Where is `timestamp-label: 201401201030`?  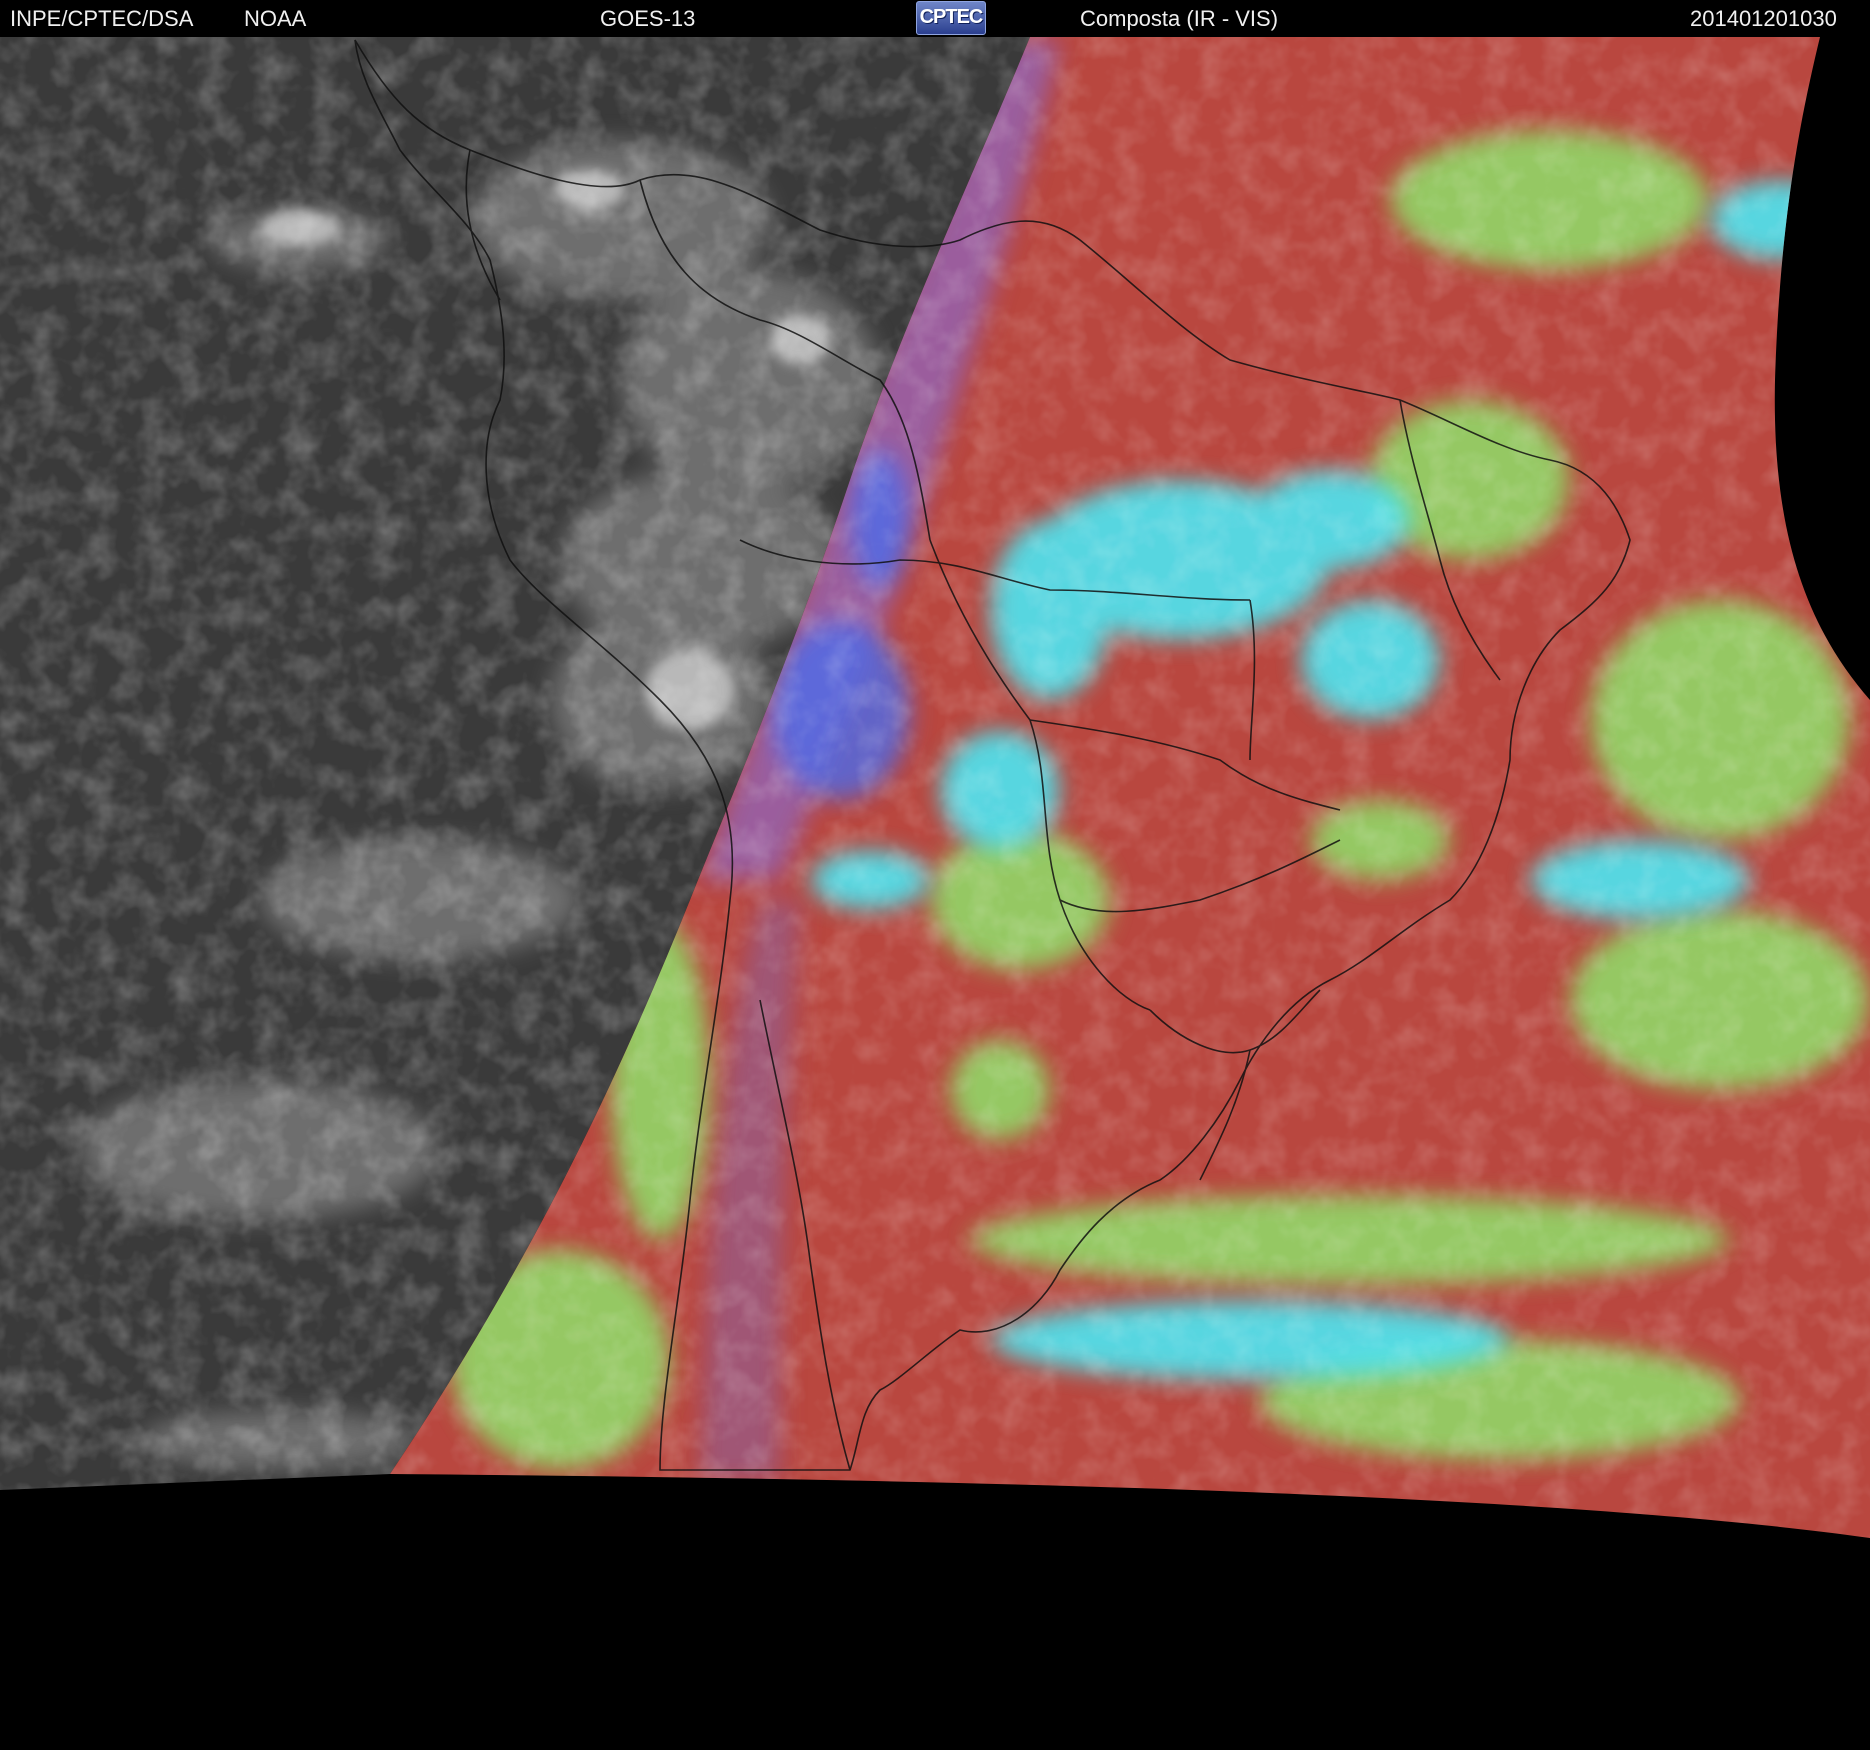
timestamp-label: 201401201030 is located at coordinates (1763, 18).